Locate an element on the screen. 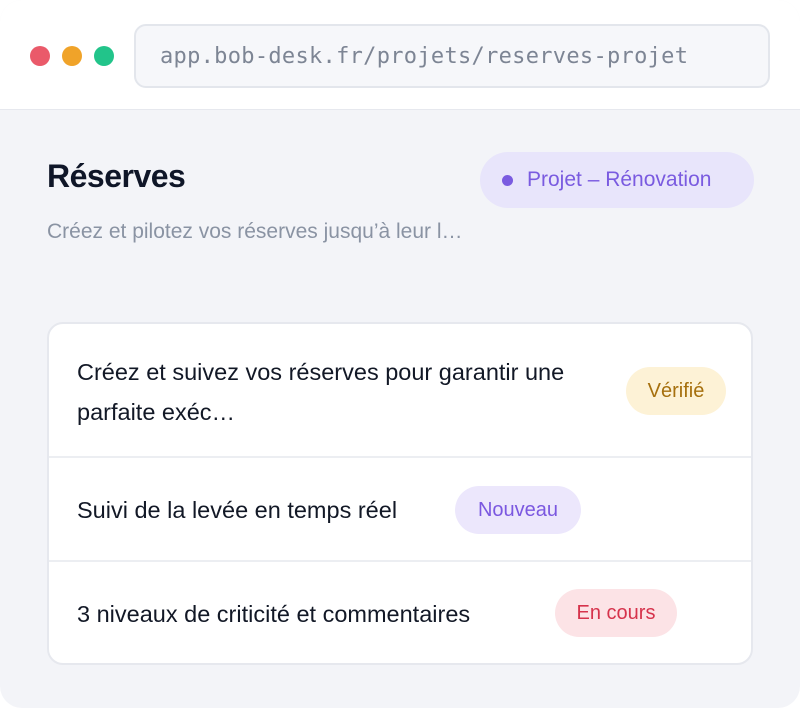 The image size is (800, 708). status-badge-verified: Vérifié is located at coordinates (676, 391).